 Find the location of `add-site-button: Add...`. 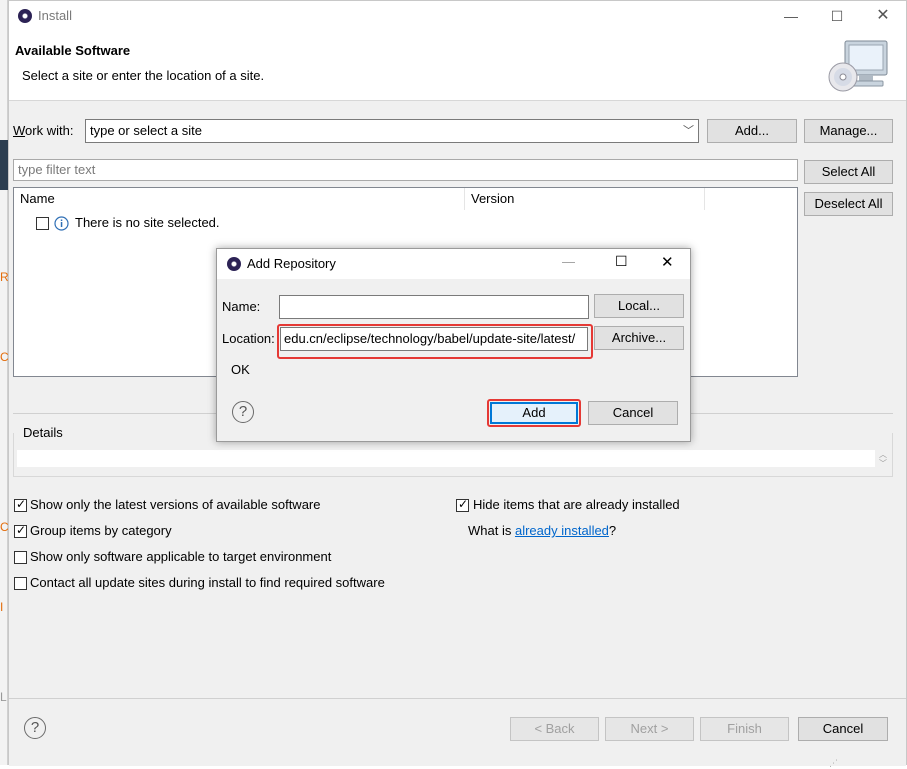

add-site-button: Add... is located at coordinates (752, 131).